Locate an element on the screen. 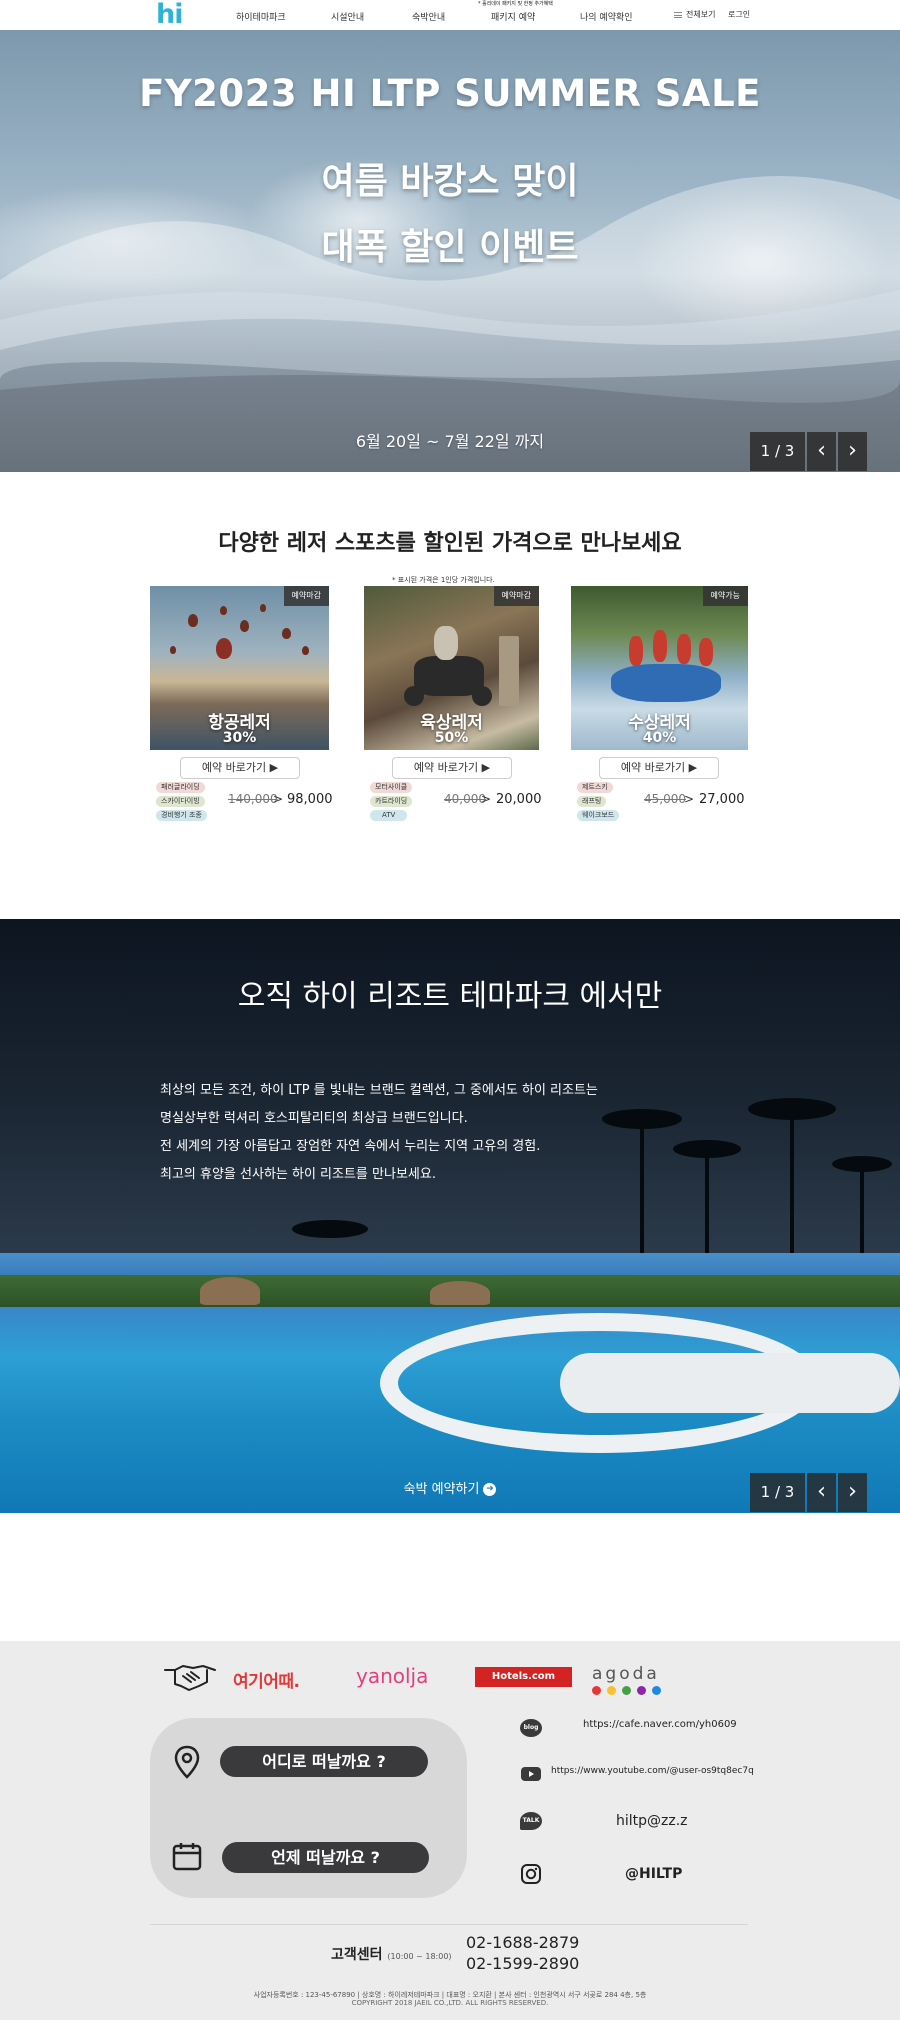 The width and height of the screenshot is (900, 2020). instagram-icon is located at coordinates (531, 1874).